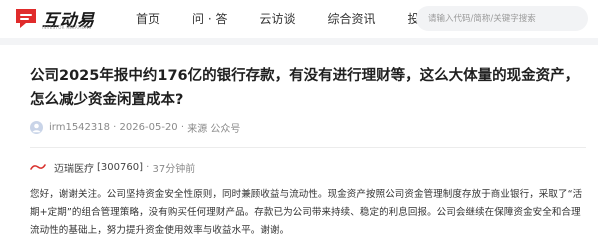 This screenshot has width=598, height=250. Describe the element at coordinates (351, 19) in the screenshot. I see `nav-item-news: 综合资讯` at that location.